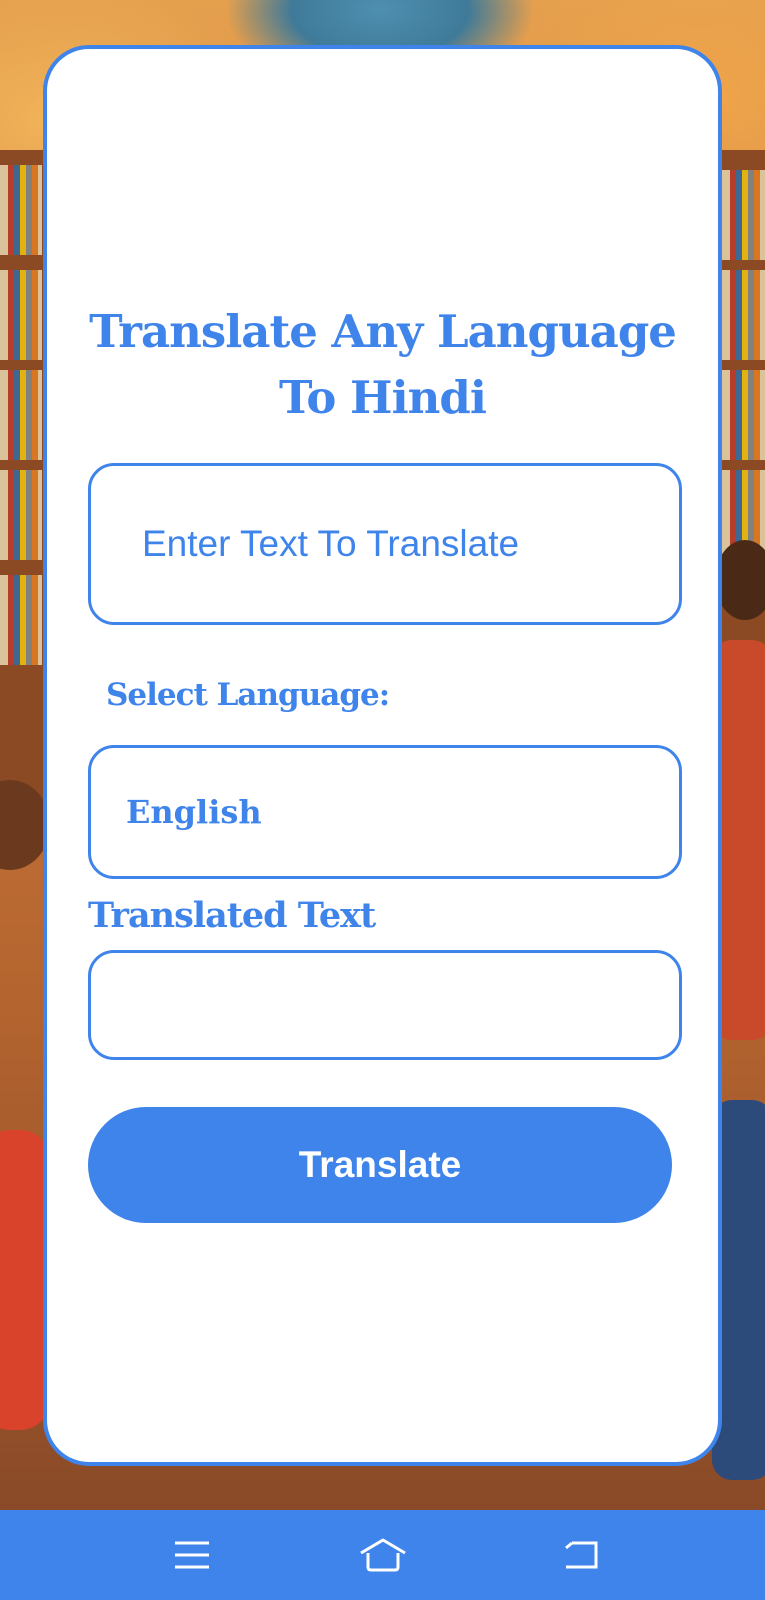 The height and width of the screenshot is (1600, 765). I want to click on system-navigation-bar, so click(382, 1555).